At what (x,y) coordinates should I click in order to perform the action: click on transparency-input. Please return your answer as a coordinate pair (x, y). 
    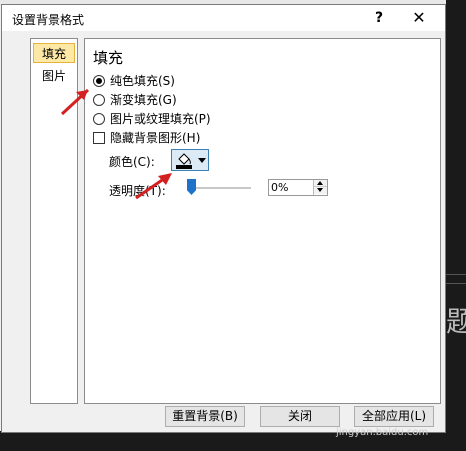
    Looking at the image, I should click on (291, 187).